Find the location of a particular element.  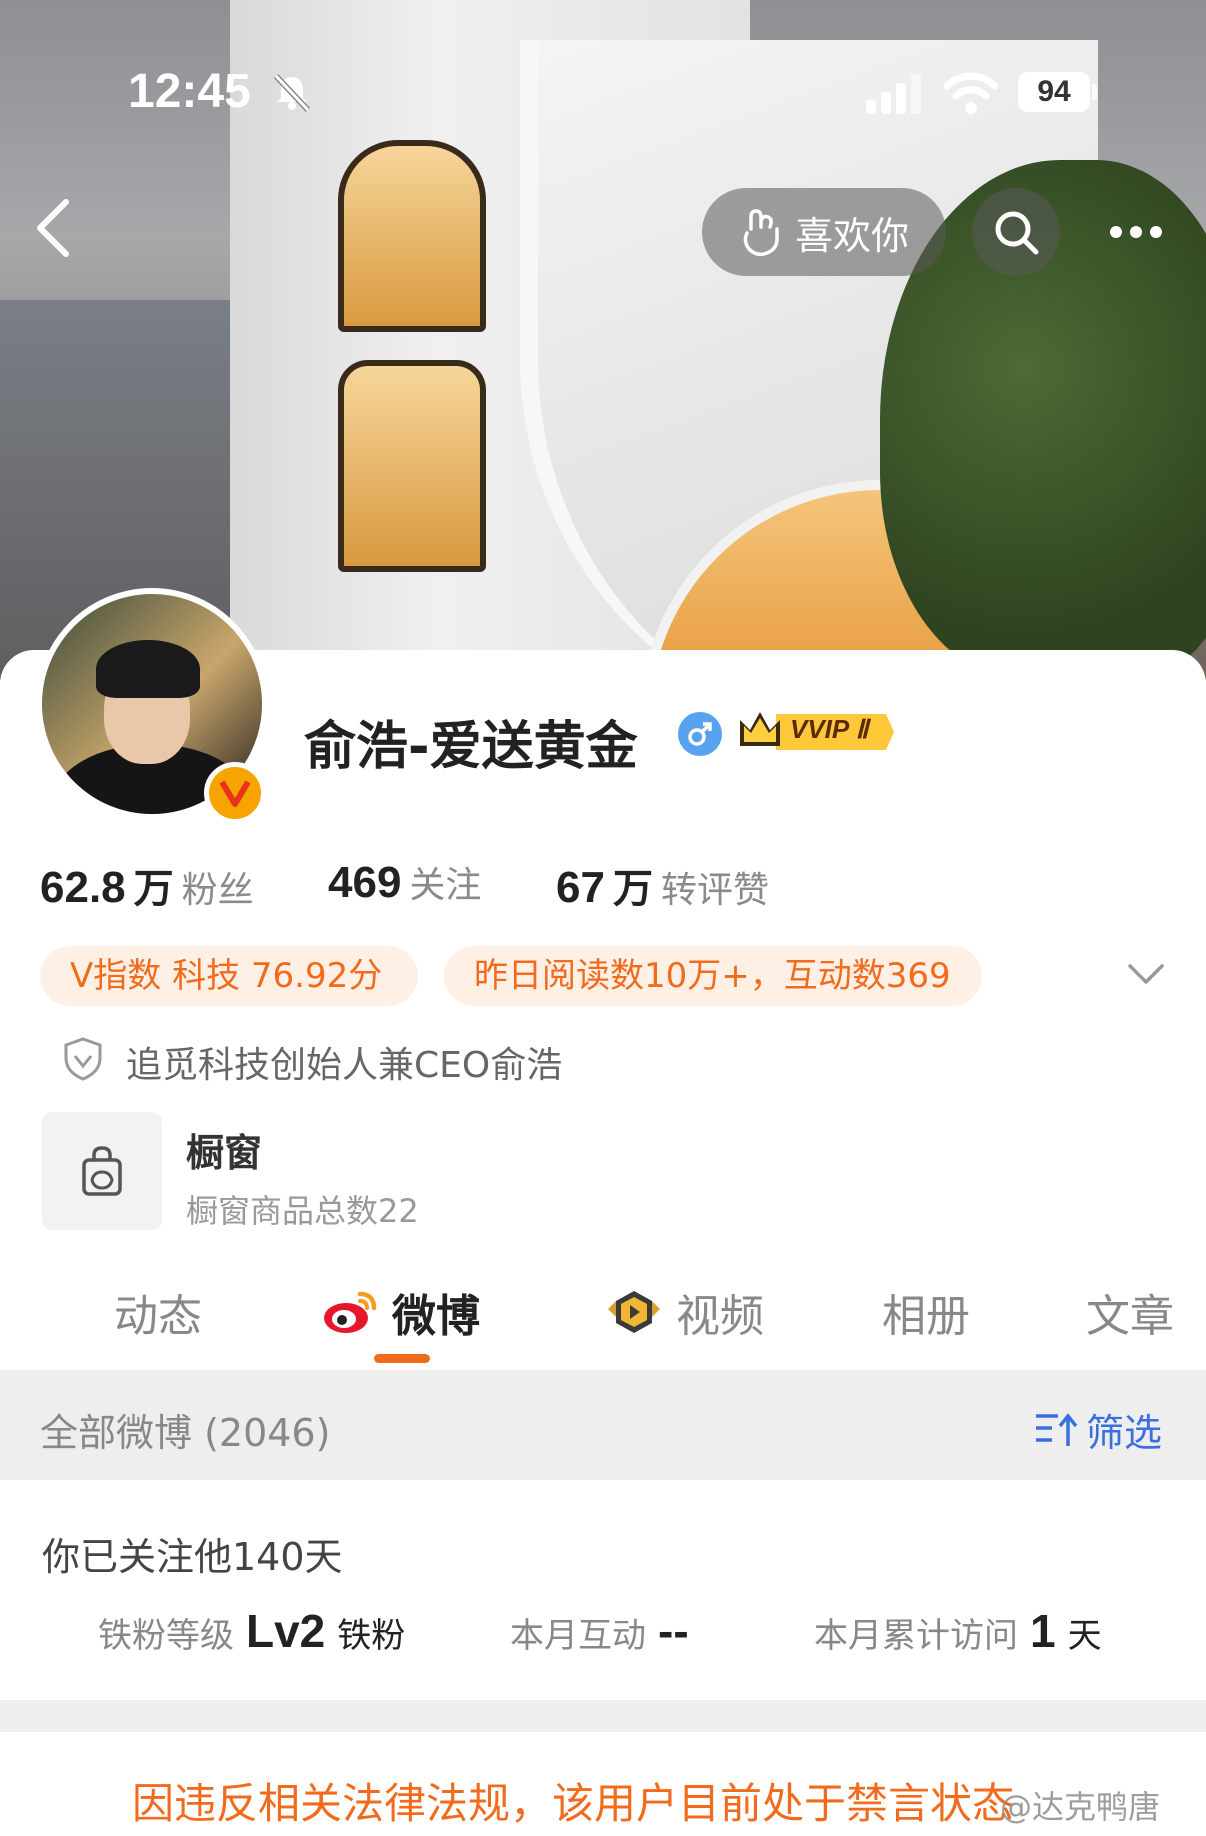

filter-icon is located at coordinates (1057, 1429).